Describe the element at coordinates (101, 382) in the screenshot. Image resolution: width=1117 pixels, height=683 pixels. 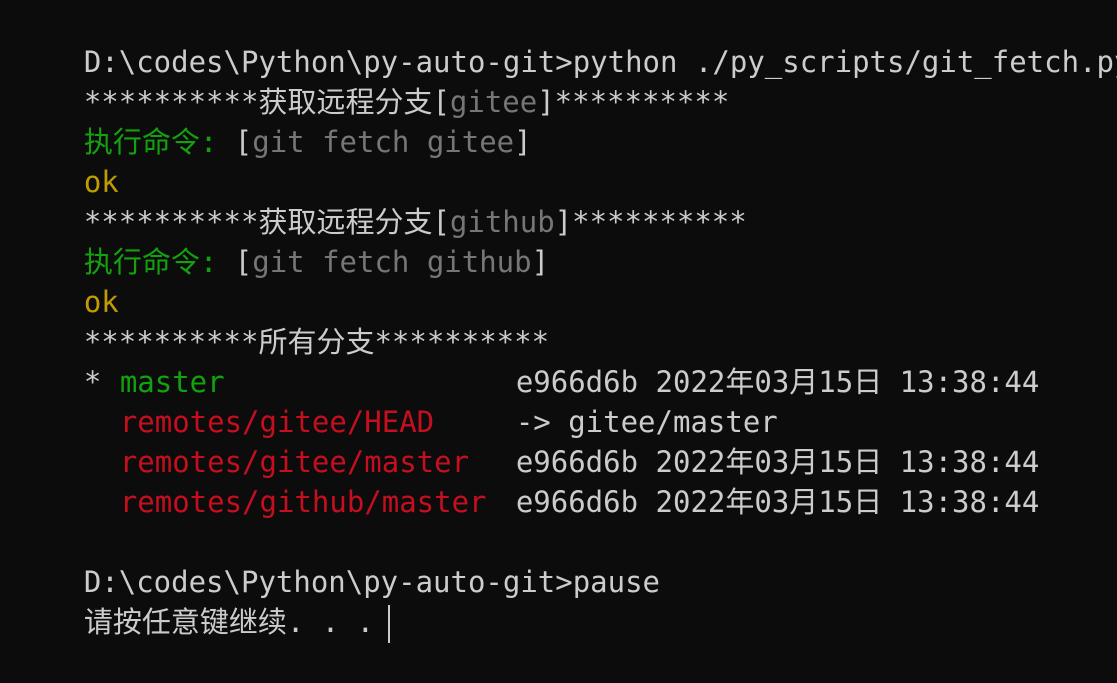
I see `current-branch-marker: *` at that location.